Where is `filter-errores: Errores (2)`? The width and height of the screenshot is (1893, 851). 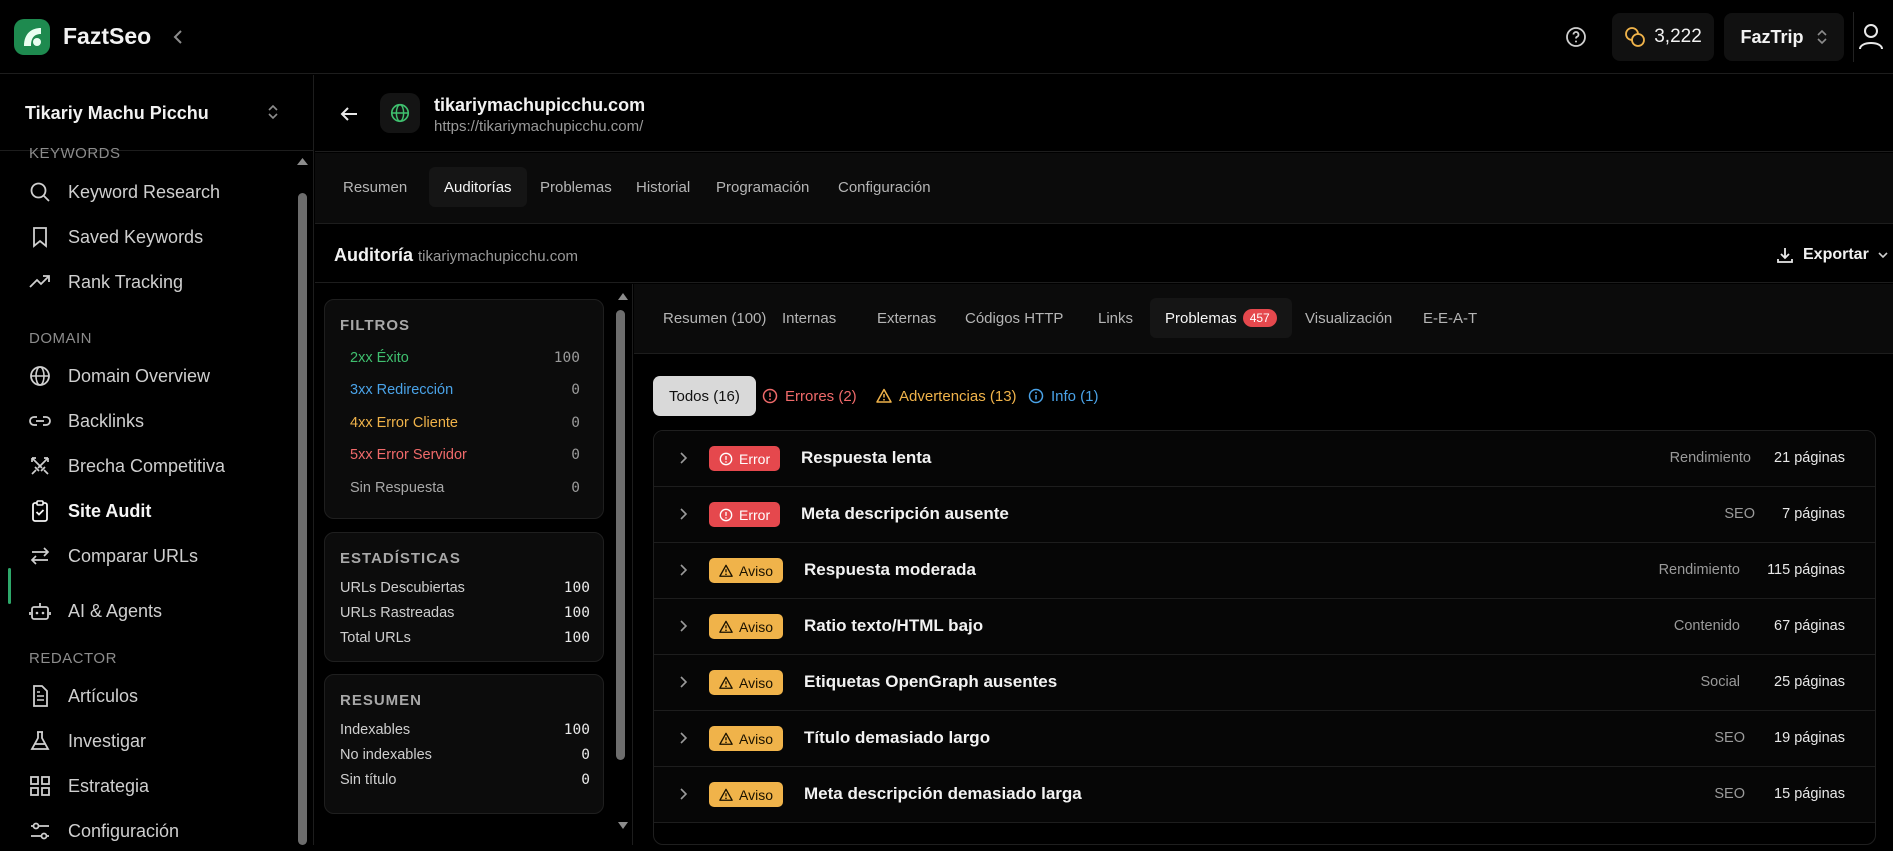 filter-errores: Errores (2) is located at coordinates (809, 396).